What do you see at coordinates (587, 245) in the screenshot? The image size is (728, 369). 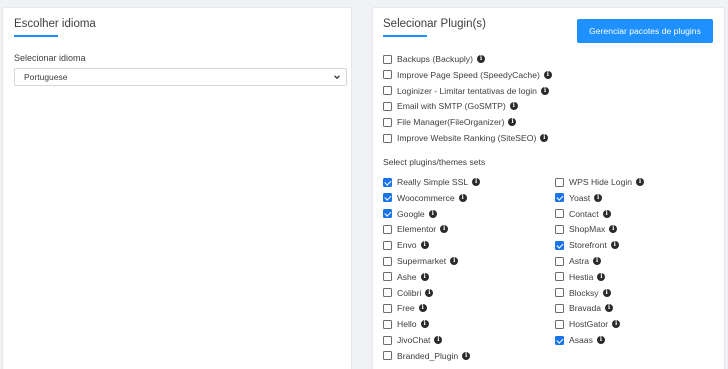 I see `checkbox-row-storefront: Storefront i` at bounding box center [587, 245].